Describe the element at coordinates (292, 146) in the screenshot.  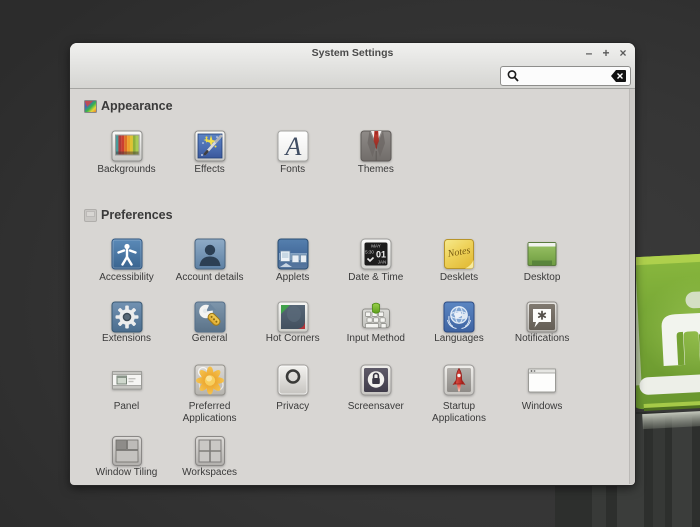
I see `svg-text: A` at that location.